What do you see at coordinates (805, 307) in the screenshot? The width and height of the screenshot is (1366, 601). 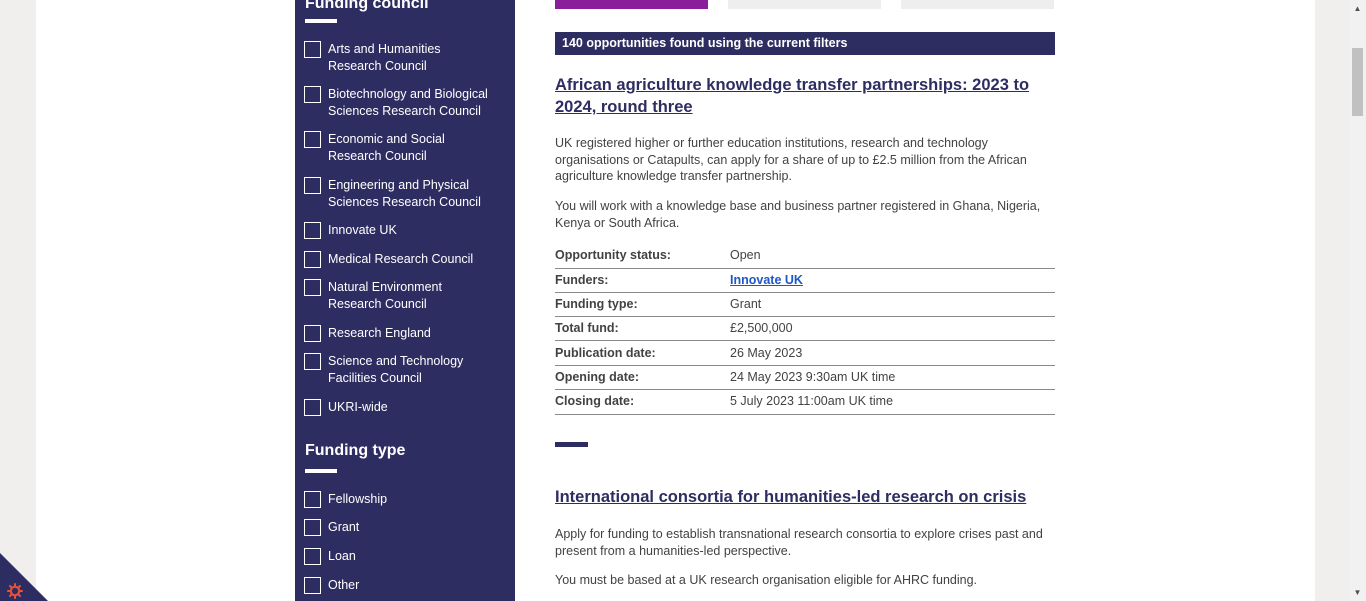 I see `detail-row-funding-type: Funding type: Grant` at bounding box center [805, 307].